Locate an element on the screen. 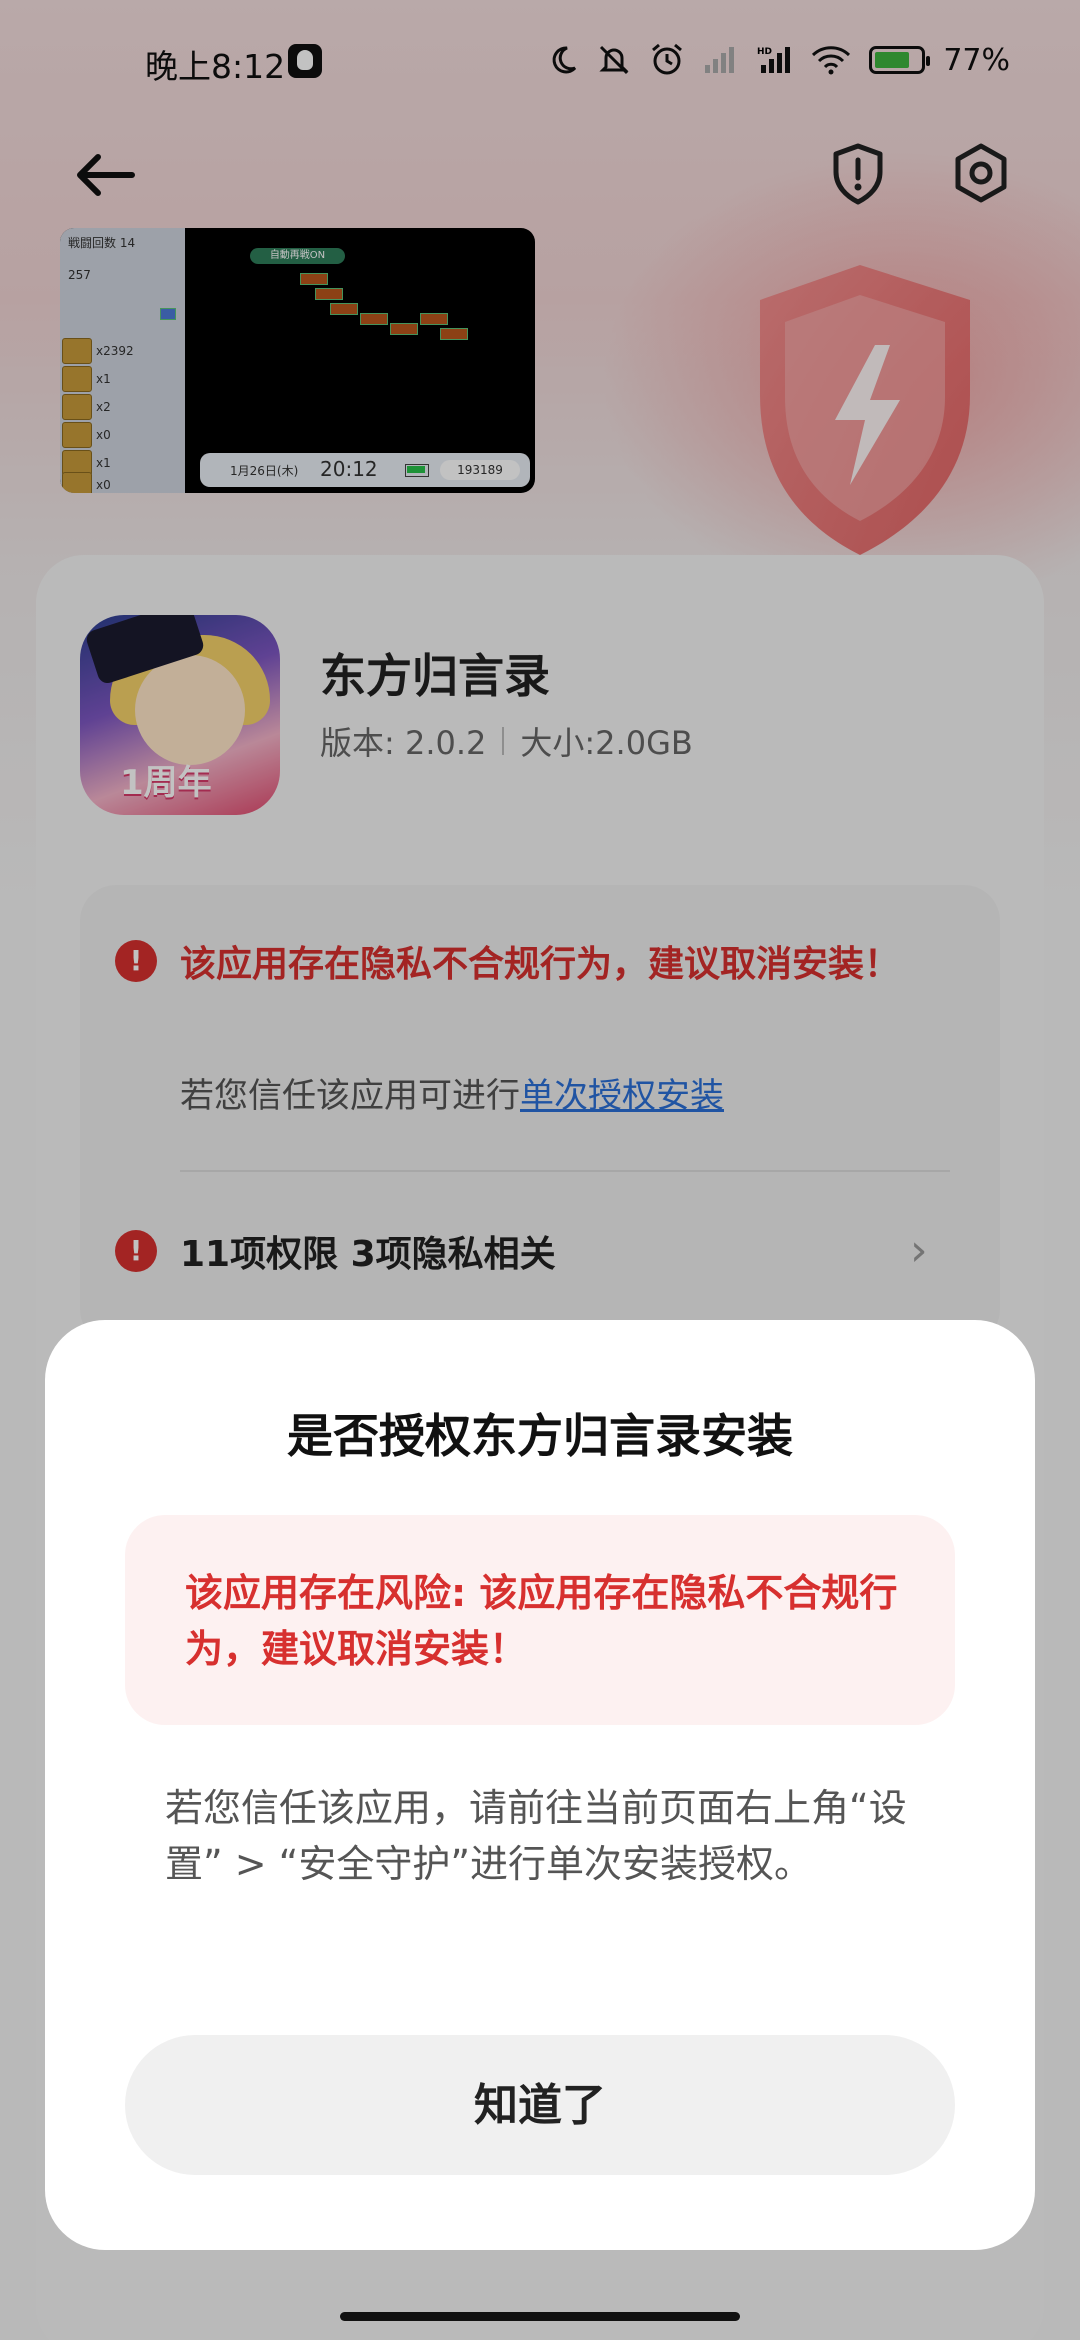 The width and height of the screenshot is (1080, 2340). dialog-body: 若您信任该应用，请前往当前页面右上角“设置” > “安全守护”进行单次安装授权。 is located at coordinates (536, 1836).